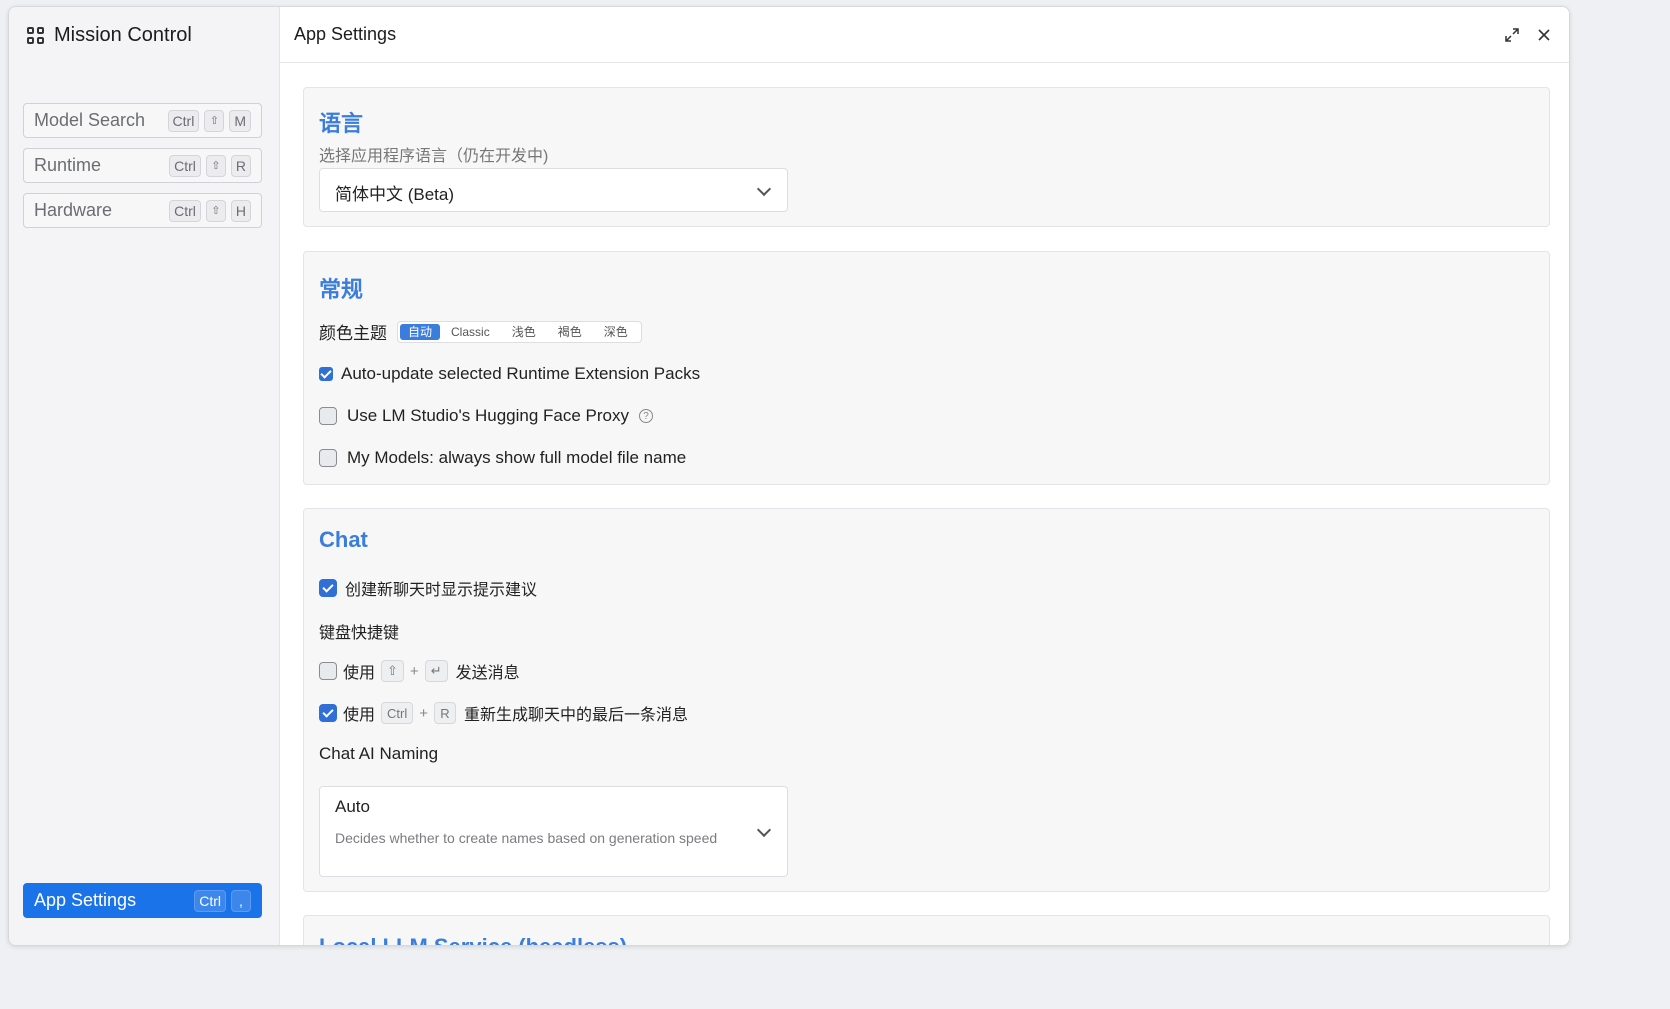 The image size is (1670, 1009). Describe the element at coordinates (328, 671) in the screenshot. I see `send-shortcut-checkbox` at that location.